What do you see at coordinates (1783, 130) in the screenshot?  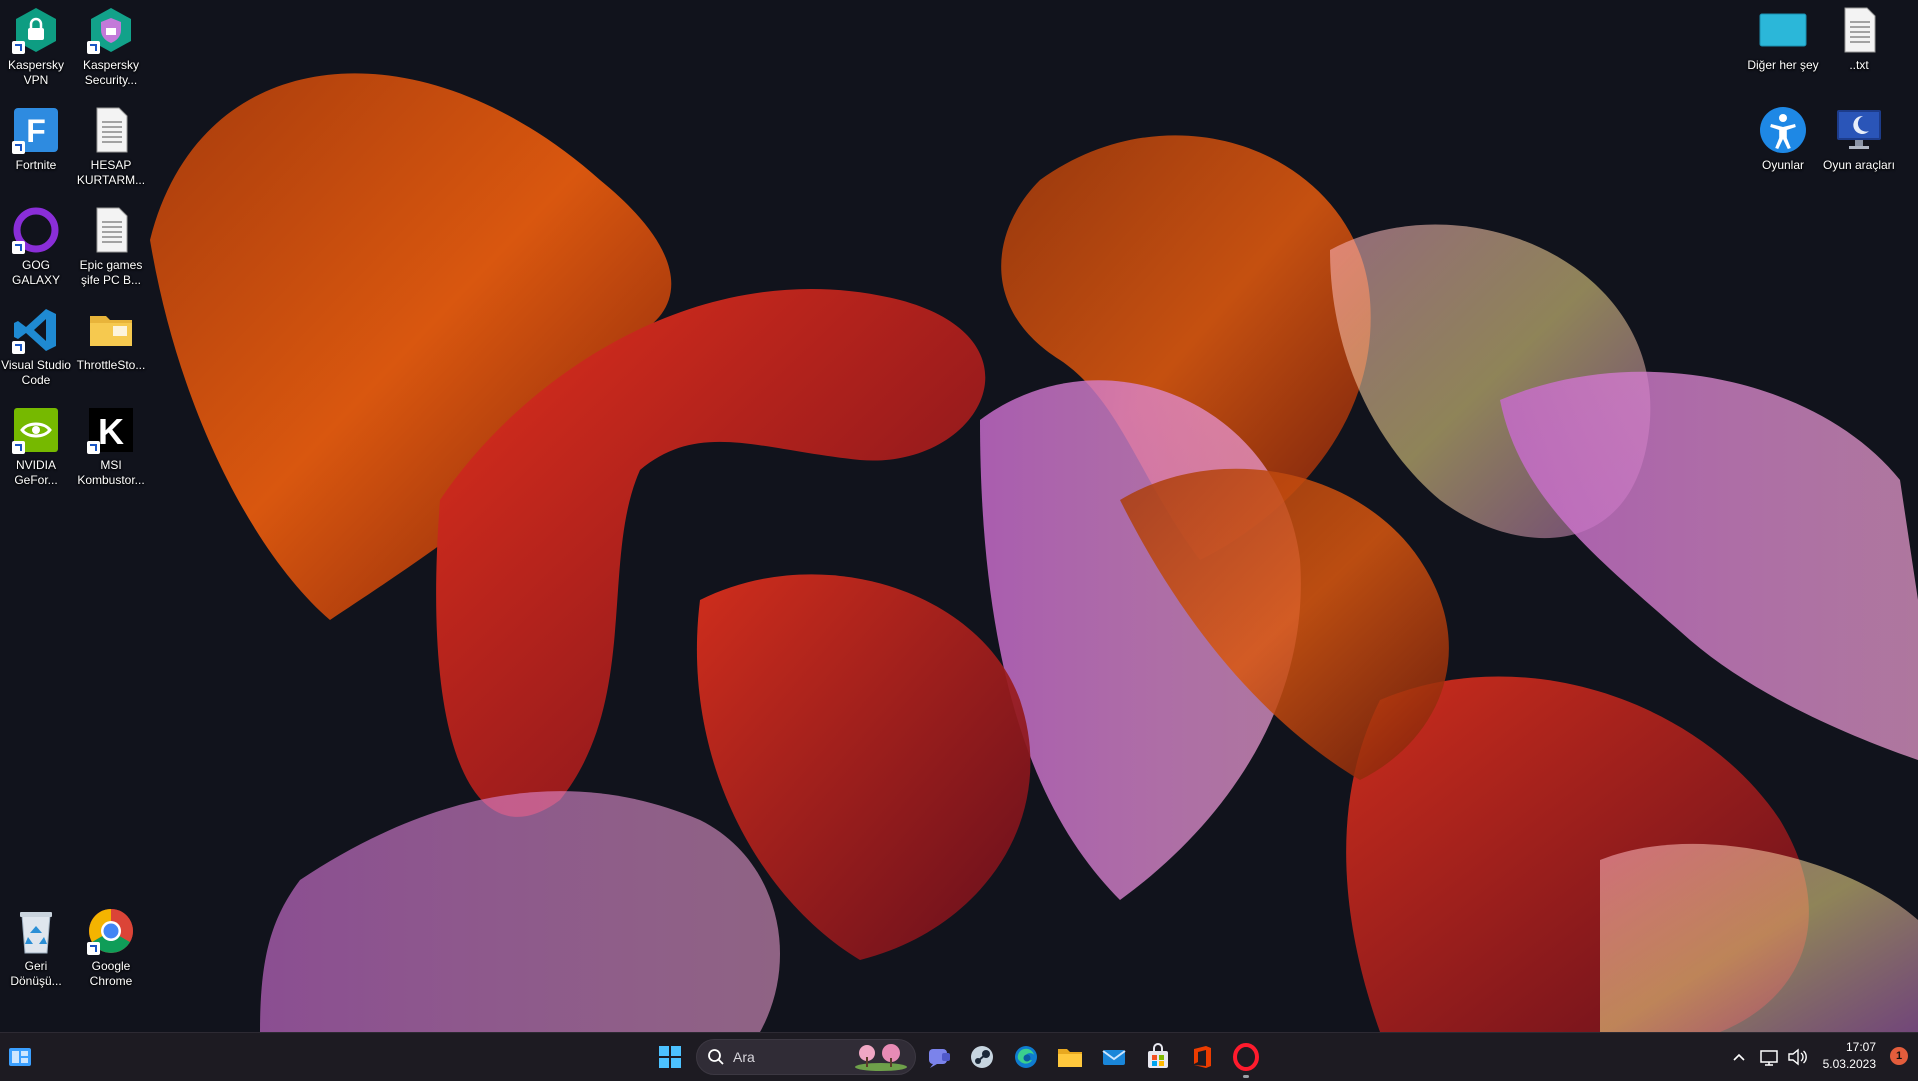 I see `accessibility-icon` at bounding box center [1783, 130].